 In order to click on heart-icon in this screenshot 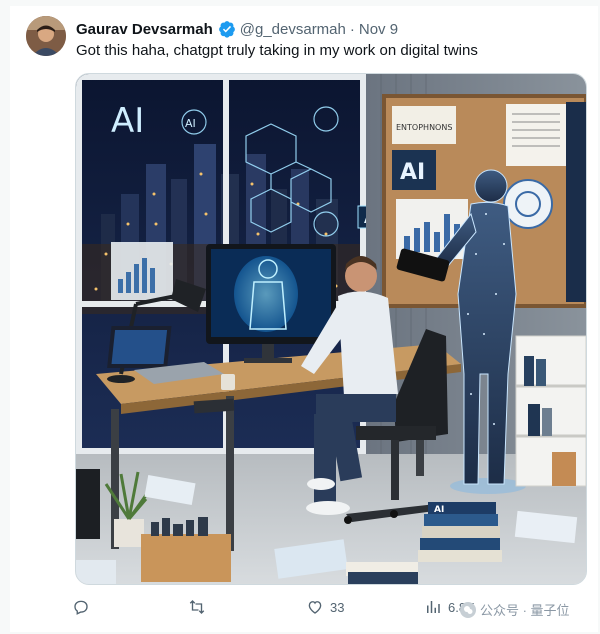, I will do `click(315, 607)`.